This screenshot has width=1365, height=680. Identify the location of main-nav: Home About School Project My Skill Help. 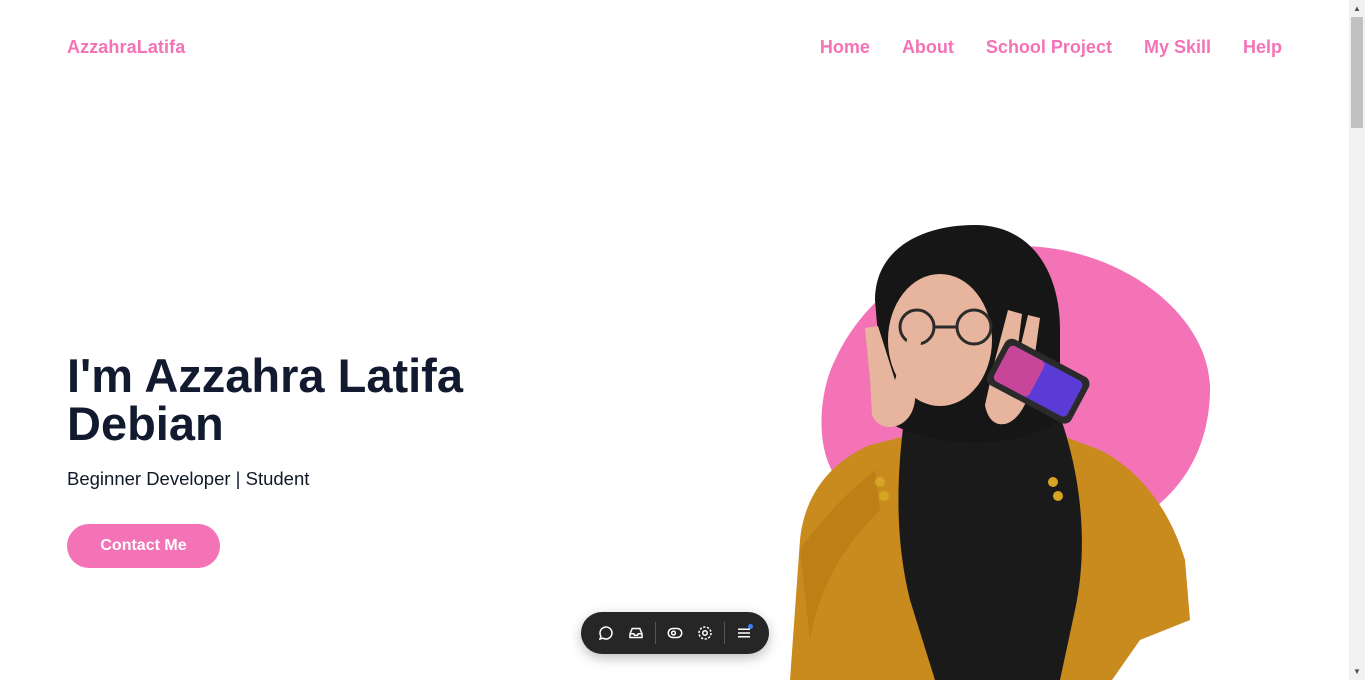
(1051, 47).